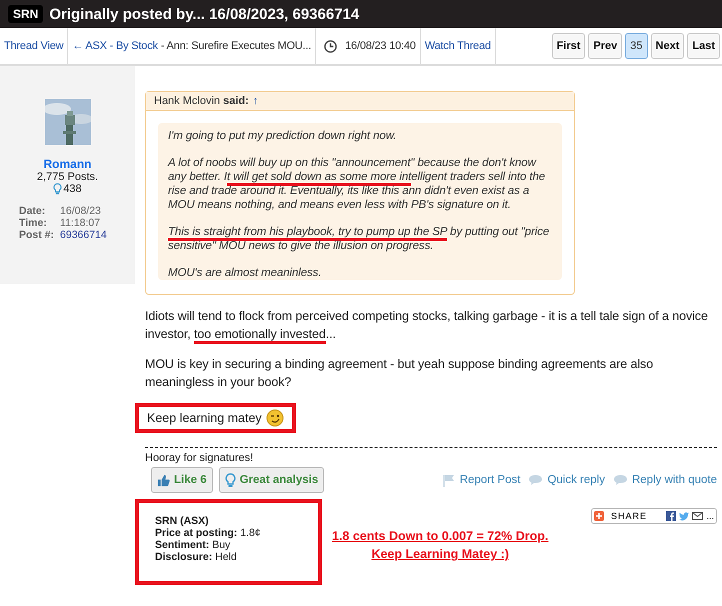 The width and height of the screenshot is (722, 606). What do you see at coordinates (481, 480) in the screenshot?
I see `post-action-link: Report Post` at bounding box center [481, 480].